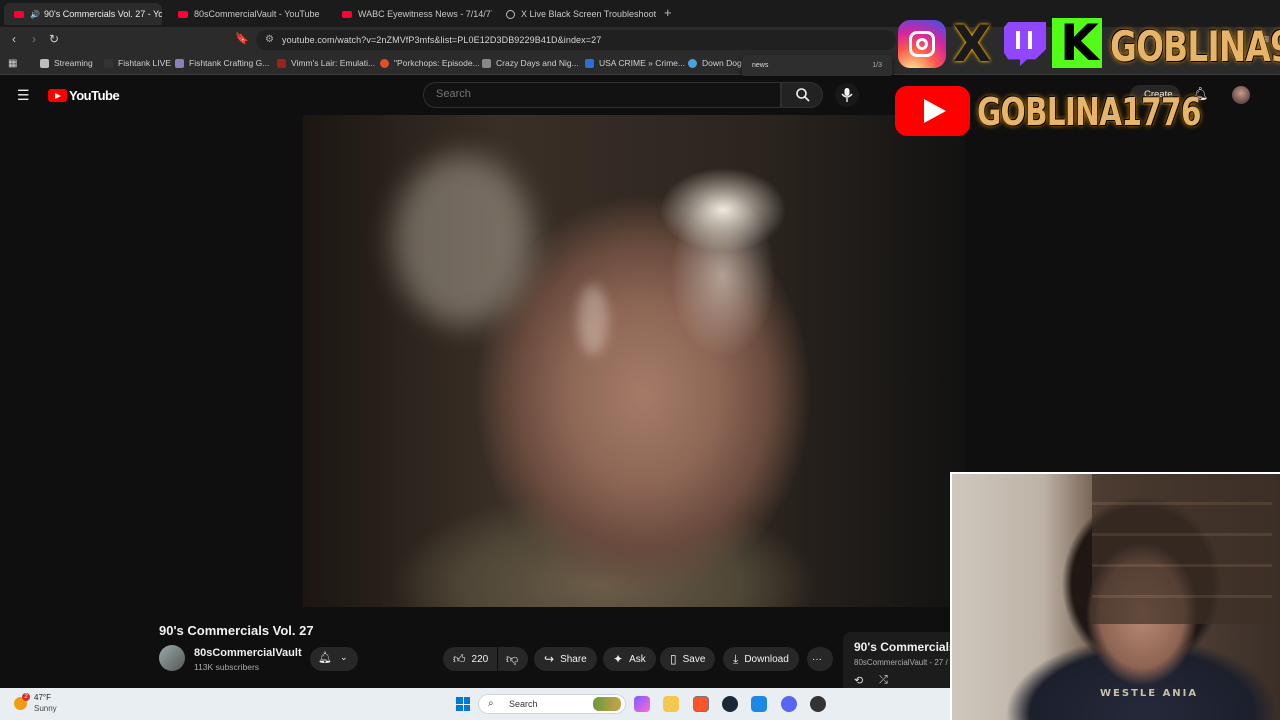 The image size is (1280, 720). Describe the element at coordinates (172, 658) in the screenshot. I see `channel-avatar` at that location.